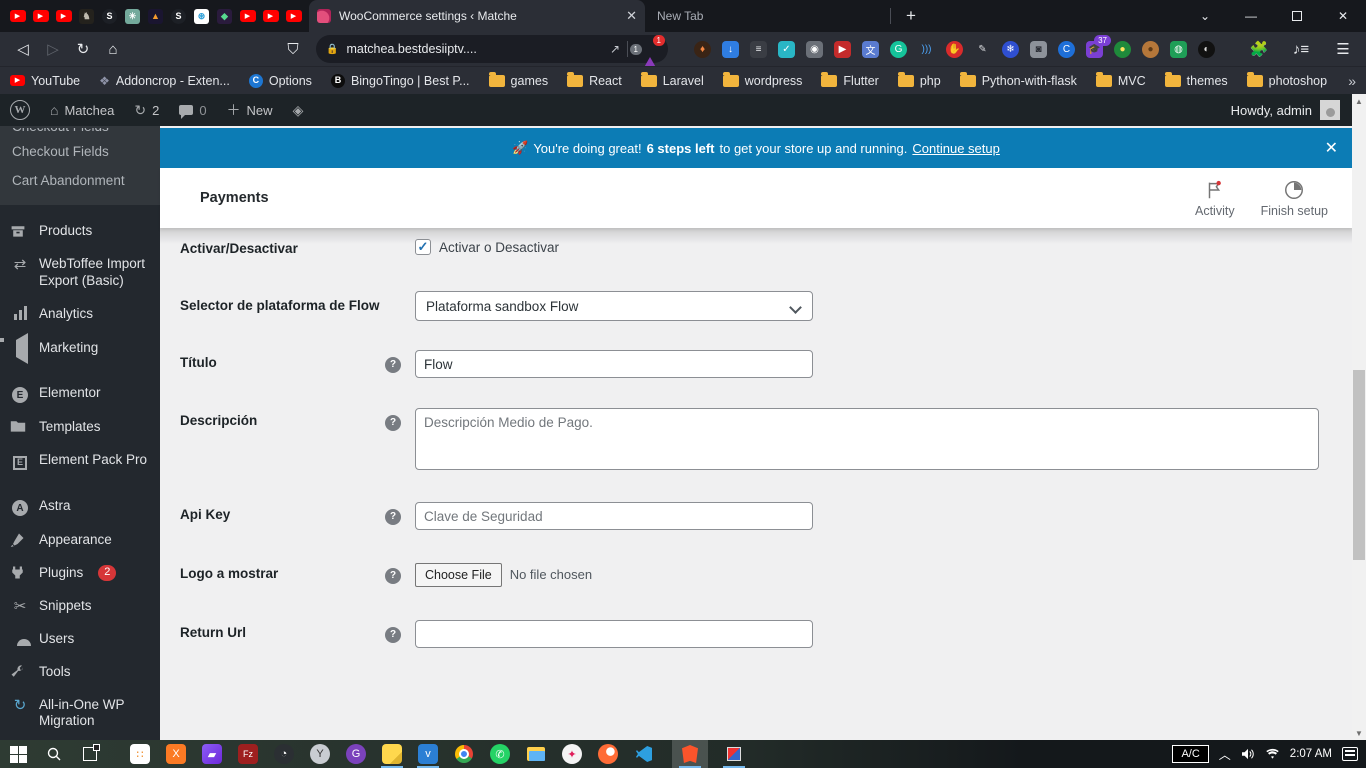 The image size is (1366, 768). Describe the element at coordinates (842, 49) in the screenshot. I see `adblock-youtube-extension-icon: ▶` at that location.